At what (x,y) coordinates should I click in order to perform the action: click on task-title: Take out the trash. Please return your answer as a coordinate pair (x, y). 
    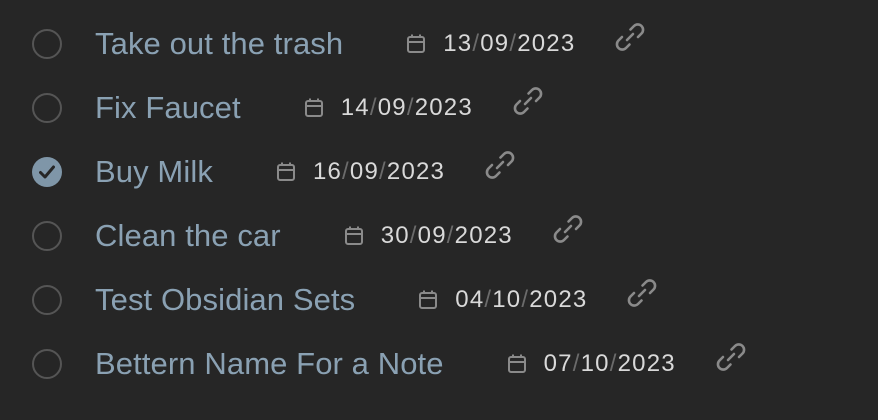
    Looking at the image, I should click on (219, 44).